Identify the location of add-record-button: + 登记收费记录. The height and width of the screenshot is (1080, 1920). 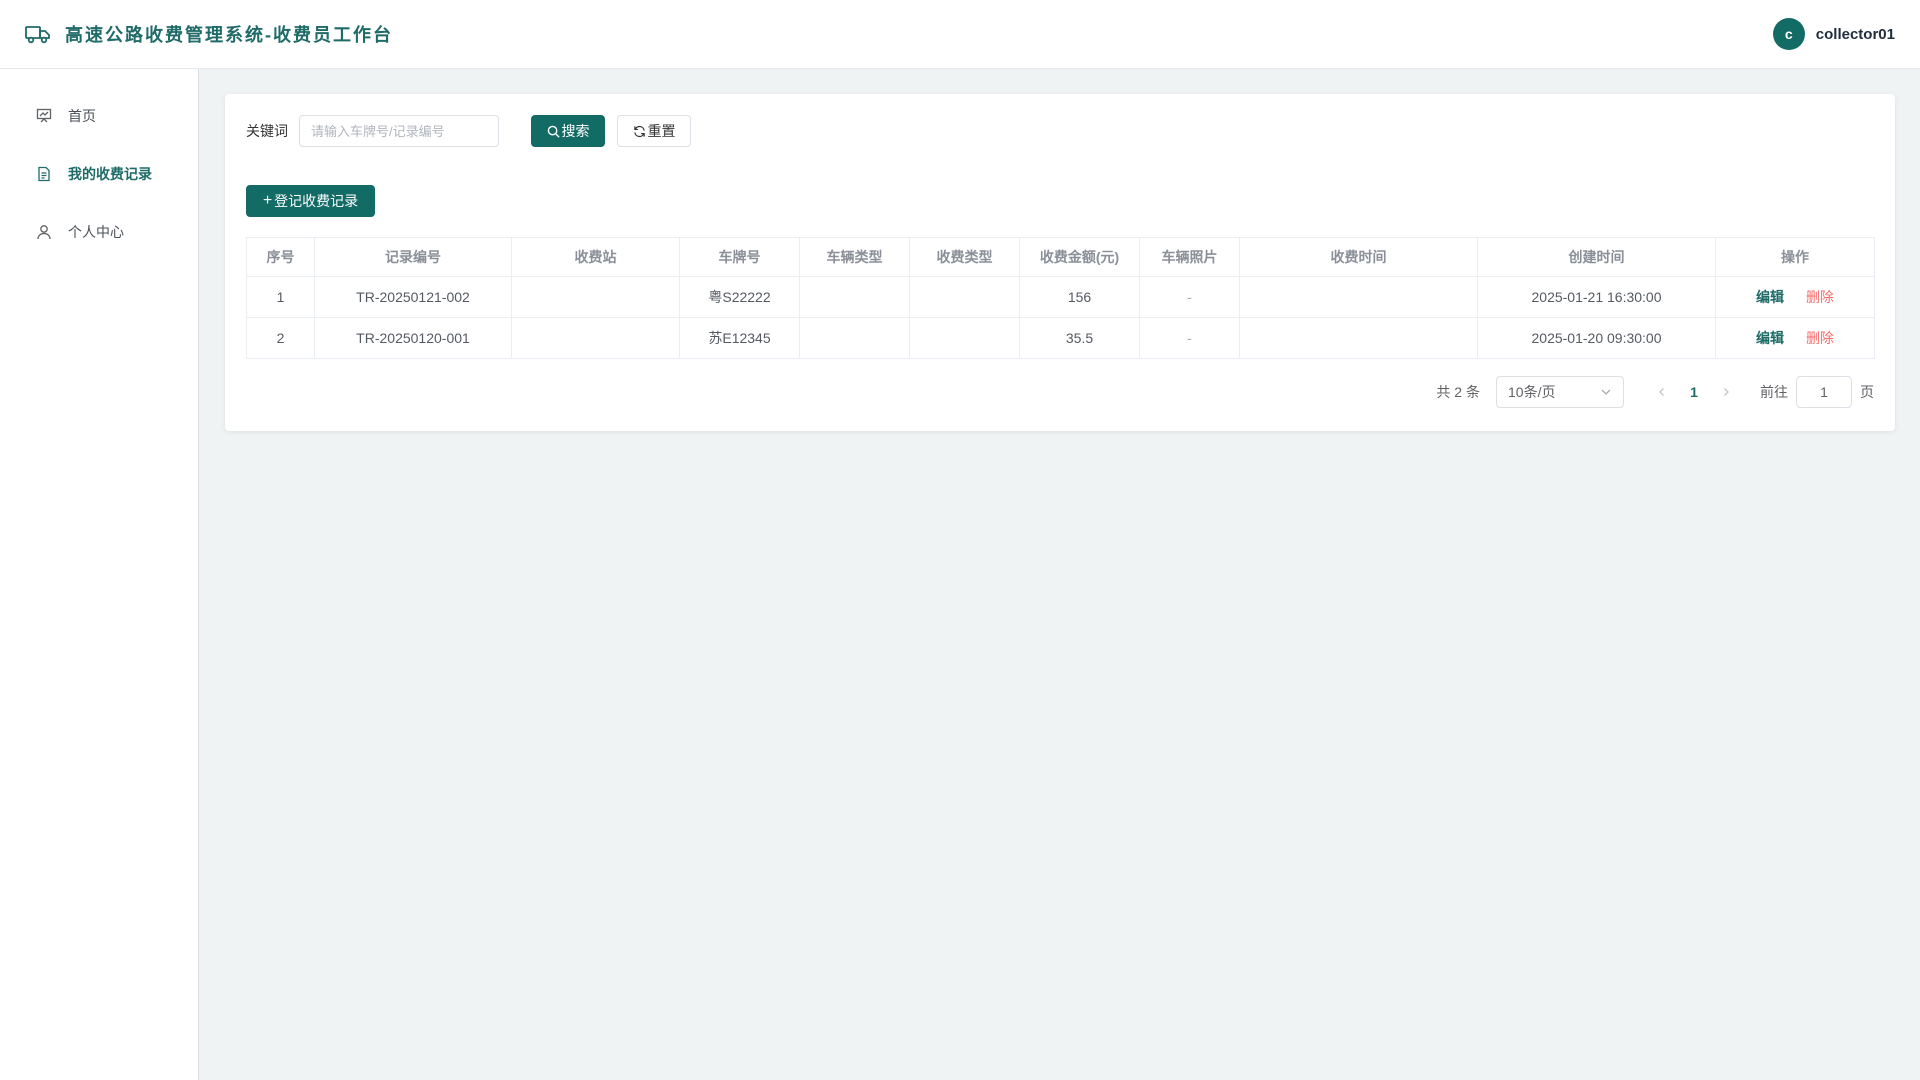
(310, 201).